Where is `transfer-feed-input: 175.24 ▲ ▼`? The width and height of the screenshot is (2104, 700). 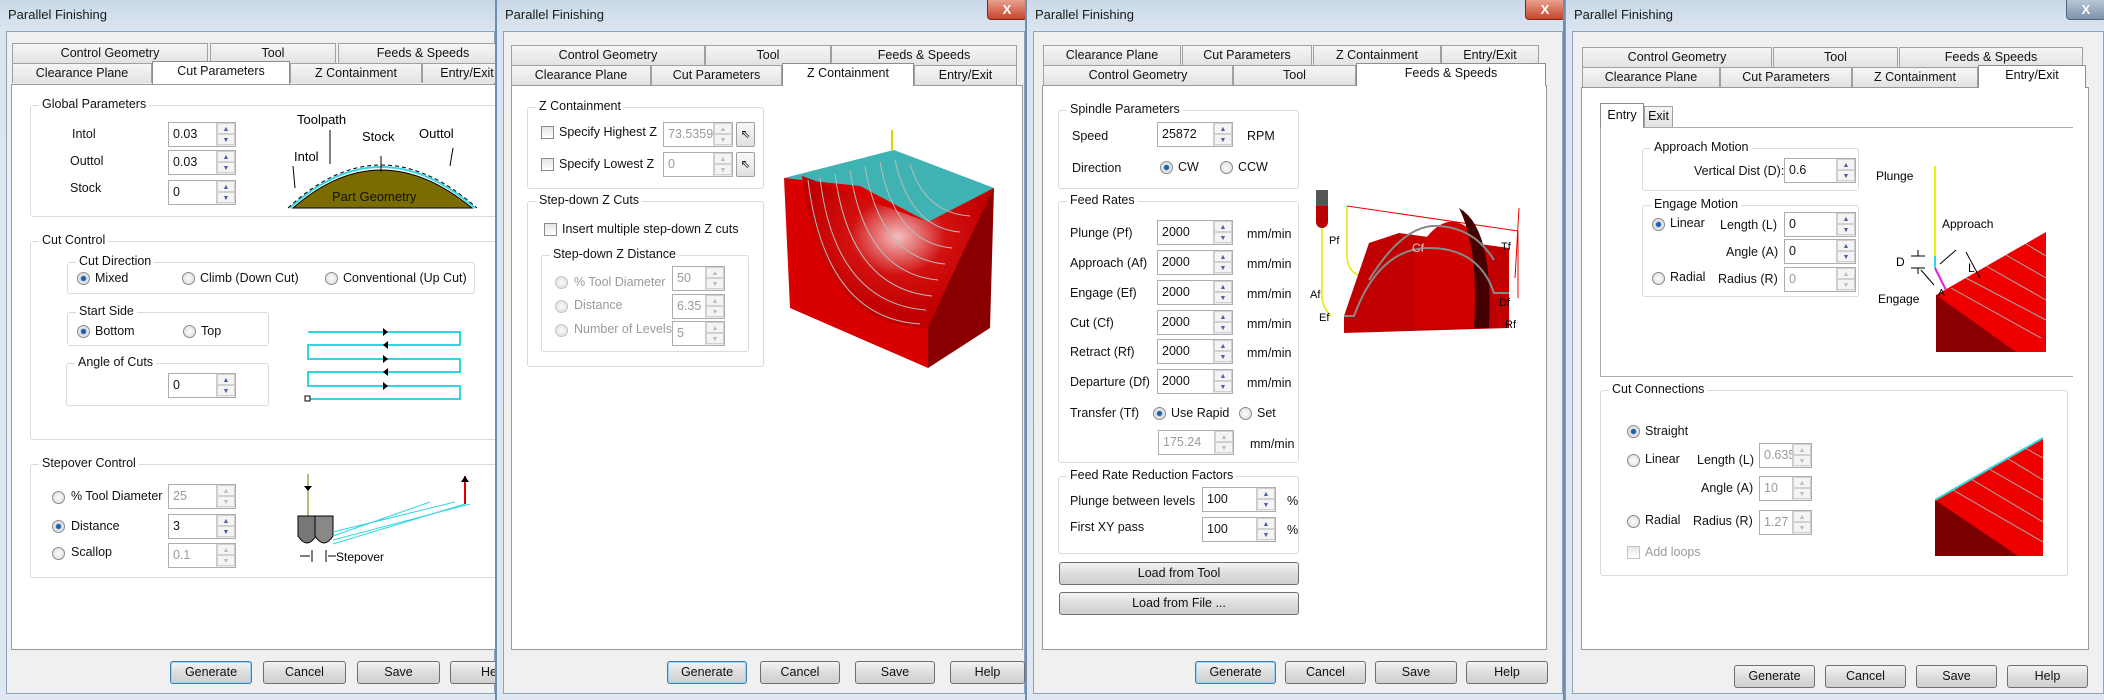
transfer-feed-input: 175.24 ▲ ▼ is located at coordinates (1196, 442).